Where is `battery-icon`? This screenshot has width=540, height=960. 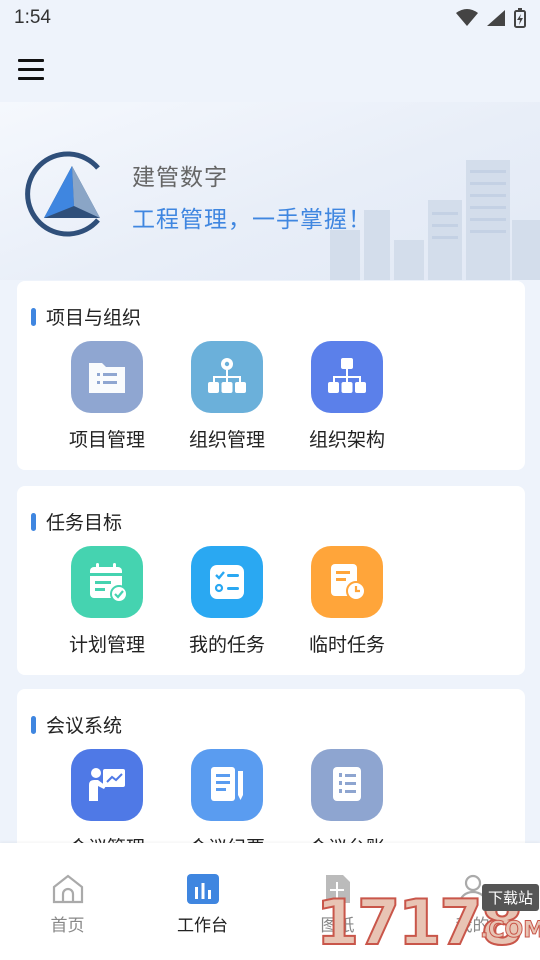 battery-icon is located at coordinates (520, 18).